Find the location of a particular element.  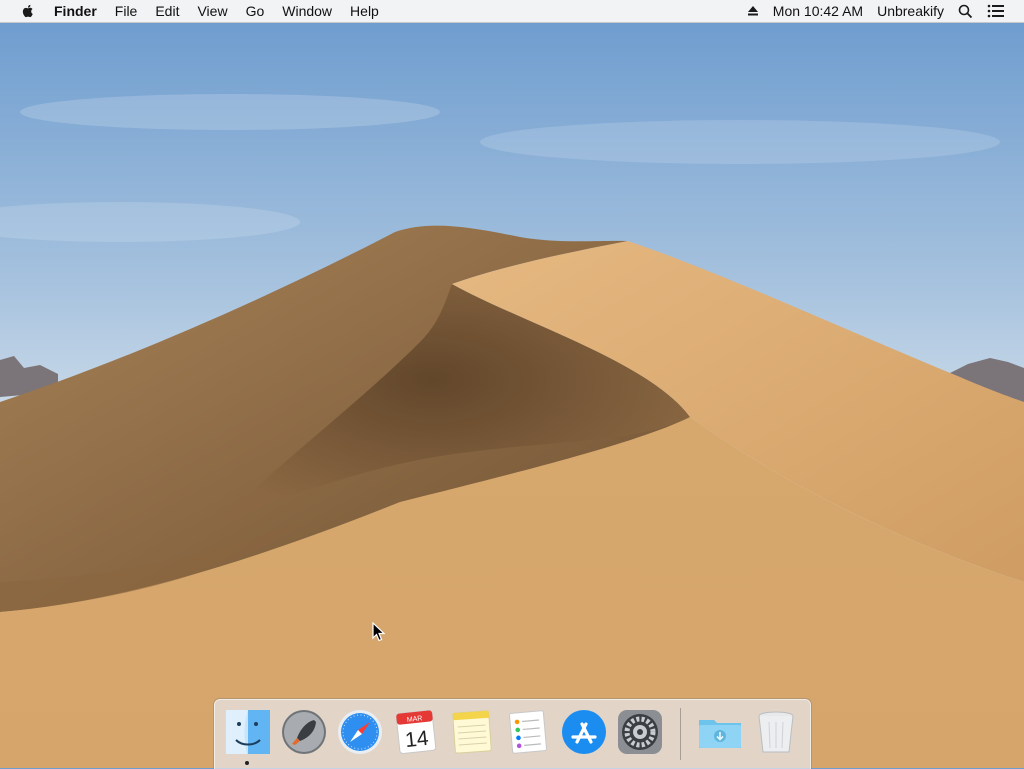

dock-separator is located at coordinates (680, 734).